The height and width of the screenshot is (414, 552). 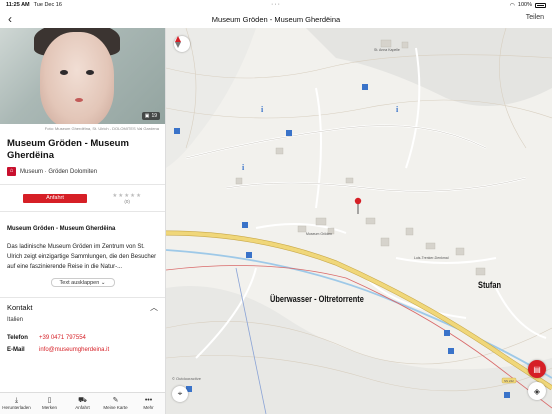 What do you see at coordinates (49, 400) in the screenshot?
I see `bookmark-icon: ▯` at bounding box center [49, 400].